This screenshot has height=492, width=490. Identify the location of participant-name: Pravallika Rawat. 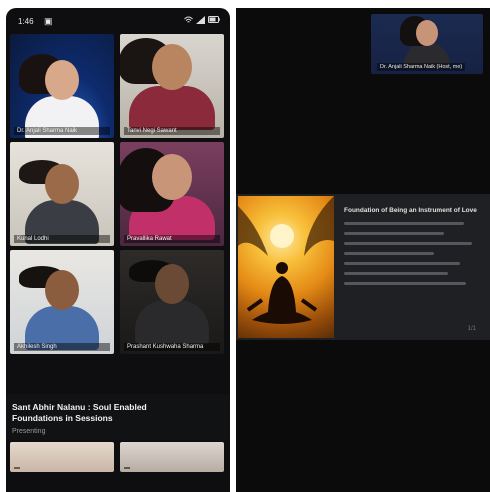
(172, 239).